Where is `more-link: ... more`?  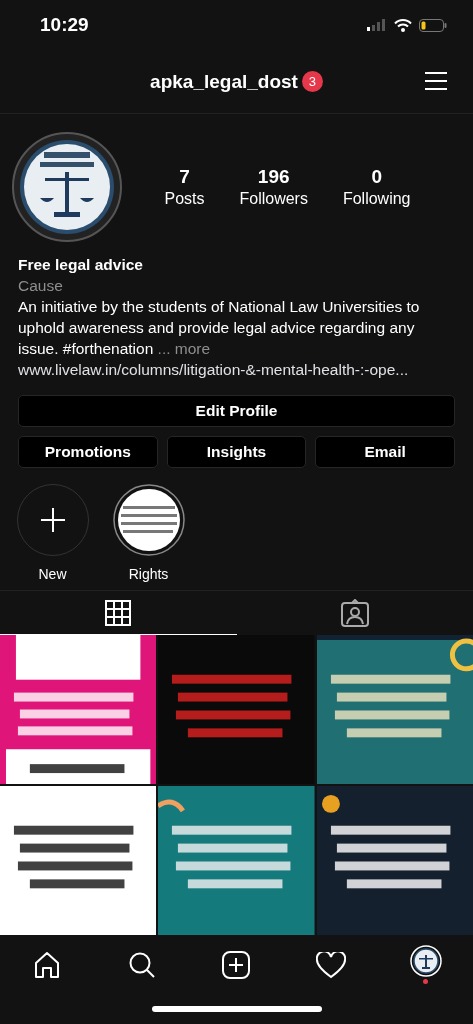 more-link: ... more is located at coordinates (184, 348).